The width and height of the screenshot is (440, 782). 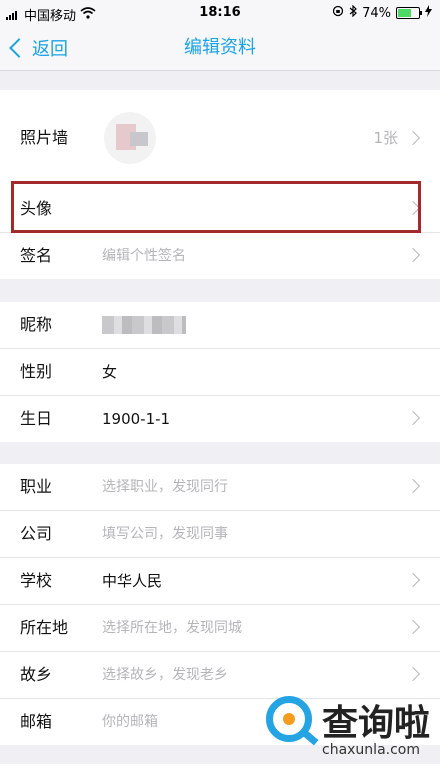 I want to click on occupation-value: 选择职业，发现同行, so click(x=165, y=487).